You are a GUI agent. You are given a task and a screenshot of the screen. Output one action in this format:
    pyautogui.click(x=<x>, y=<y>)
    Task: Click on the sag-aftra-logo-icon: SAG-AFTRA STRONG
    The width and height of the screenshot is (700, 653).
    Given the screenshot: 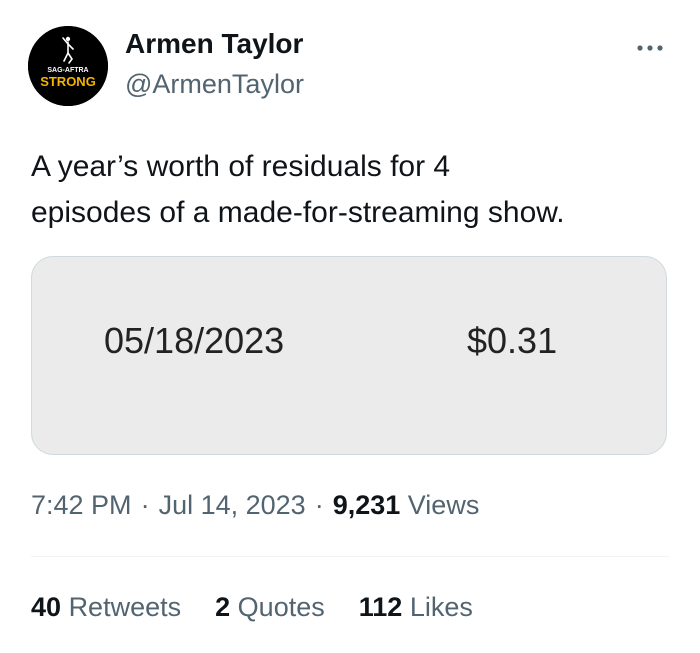 What is the action you would take?
    pyautogui.click(x=68, y=66)
    